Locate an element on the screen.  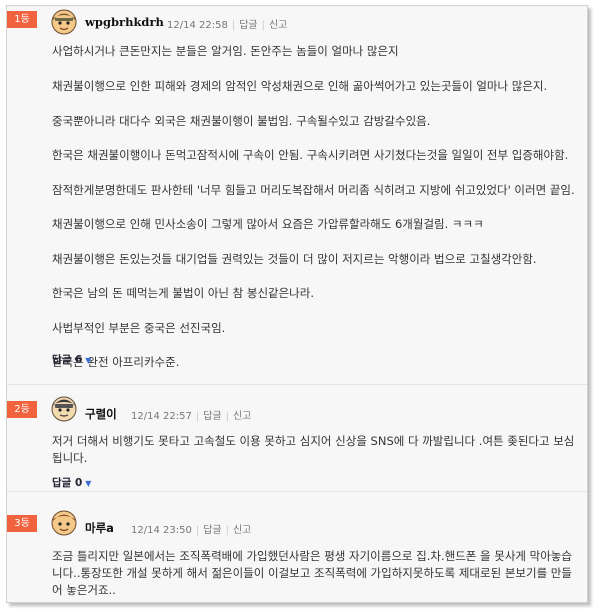
username: wpgbrhkdrh is located at coordinates (124, 22).